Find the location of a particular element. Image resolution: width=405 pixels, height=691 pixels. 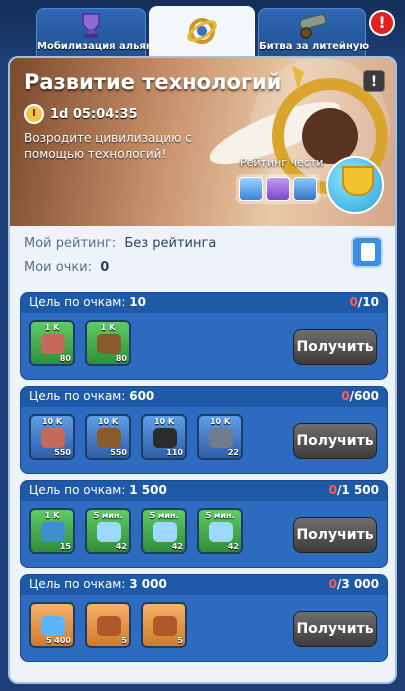

reward-list: 1 K 15 5 мин. 42 5 мин. 42 5 мин. 42 is located at coordinates (136, 531).